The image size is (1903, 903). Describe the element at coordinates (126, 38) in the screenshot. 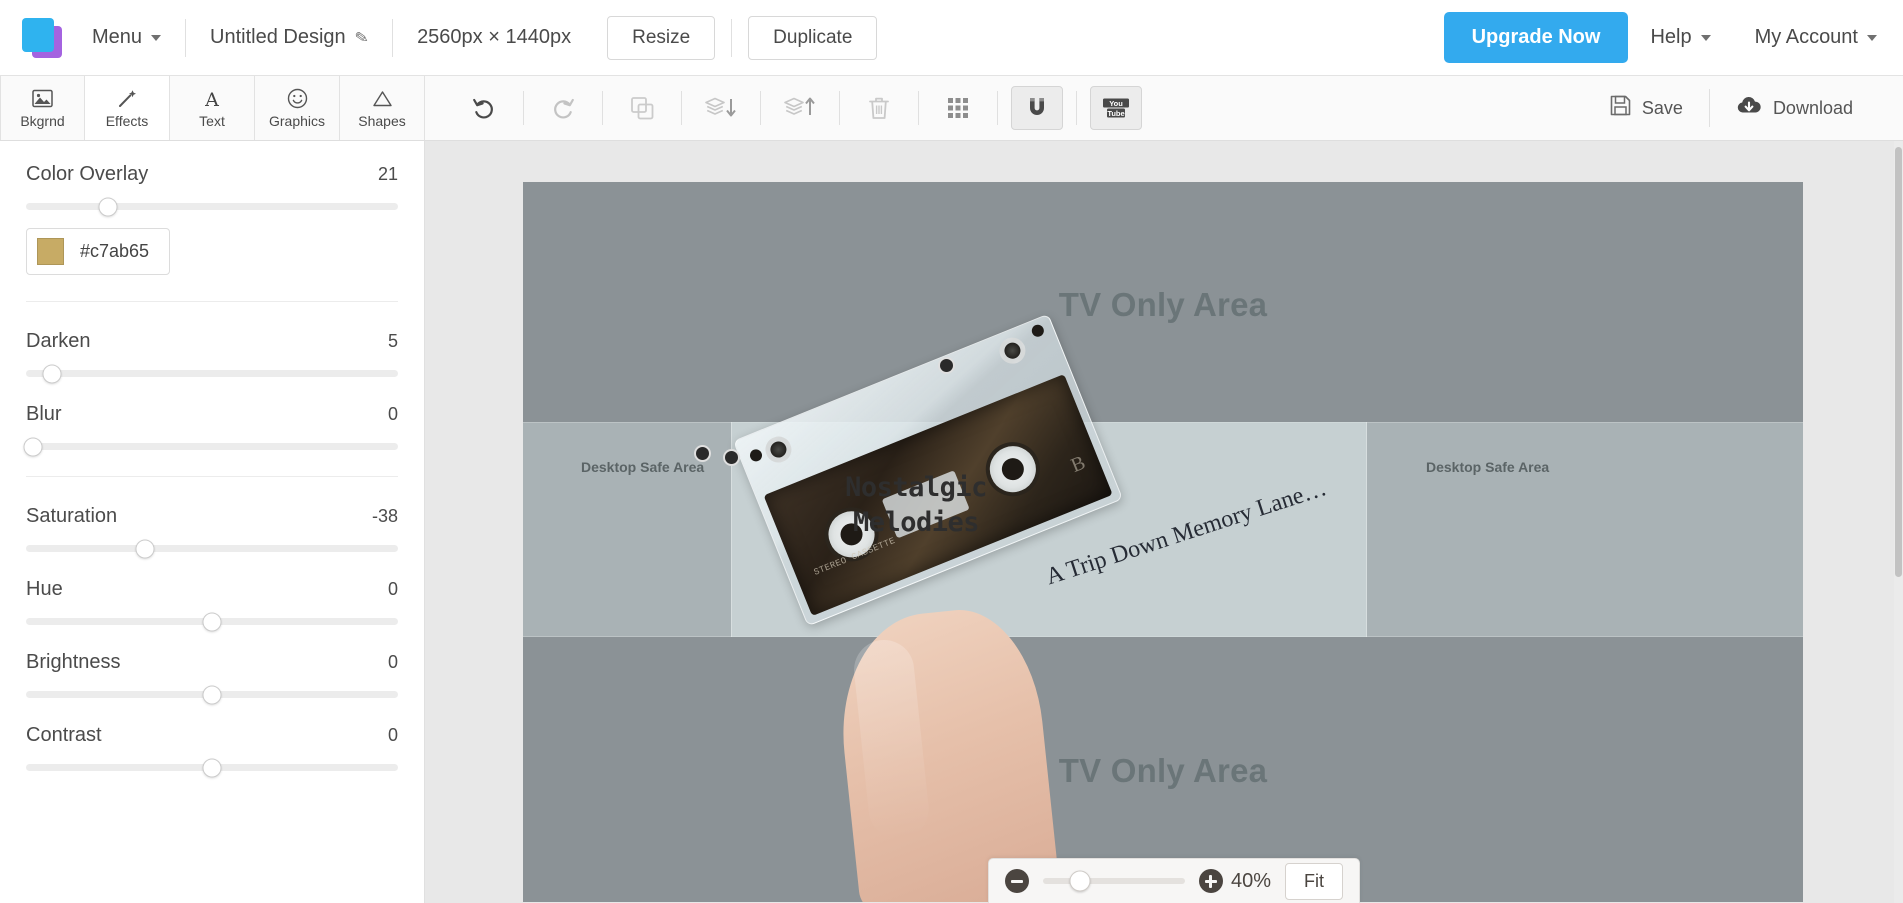

I see `menu-button: Menu` at that location.